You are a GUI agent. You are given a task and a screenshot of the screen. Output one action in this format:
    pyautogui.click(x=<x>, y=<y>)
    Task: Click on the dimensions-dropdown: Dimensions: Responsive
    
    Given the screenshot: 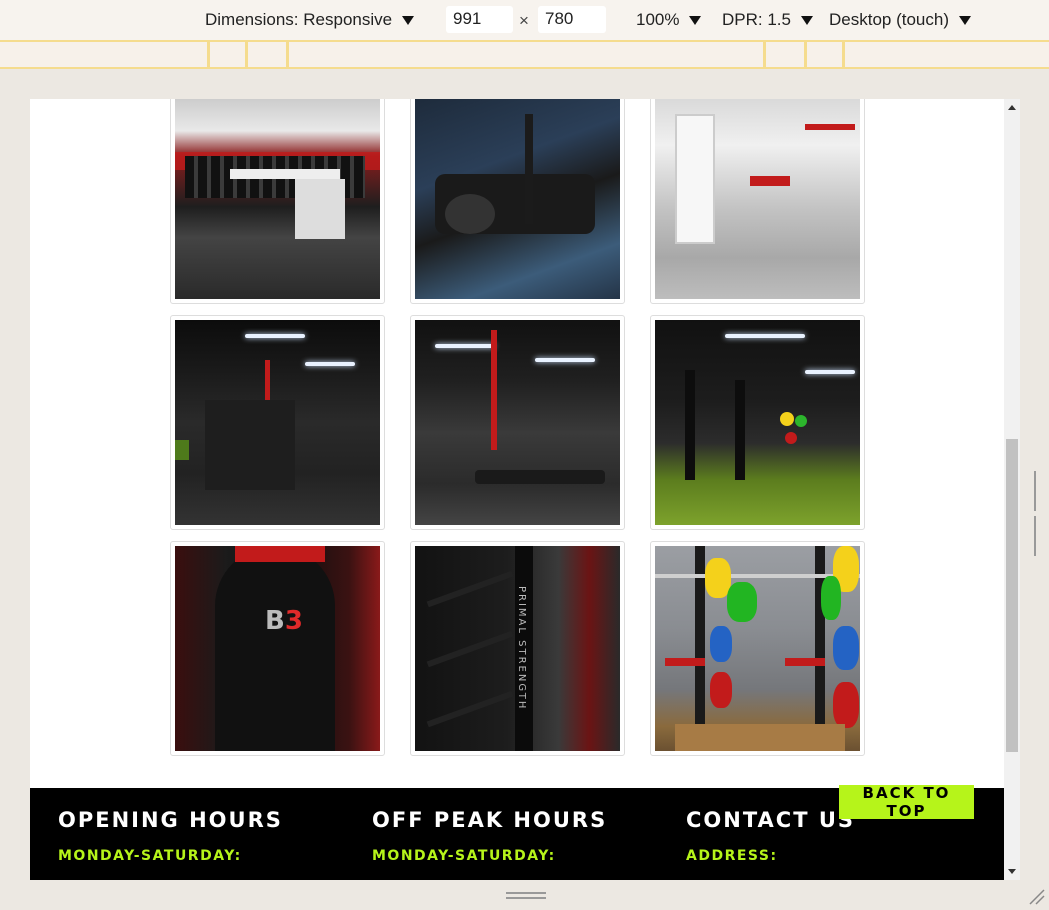 What is the action you would take?
    pyautogui.click(x=310, y=20)
    